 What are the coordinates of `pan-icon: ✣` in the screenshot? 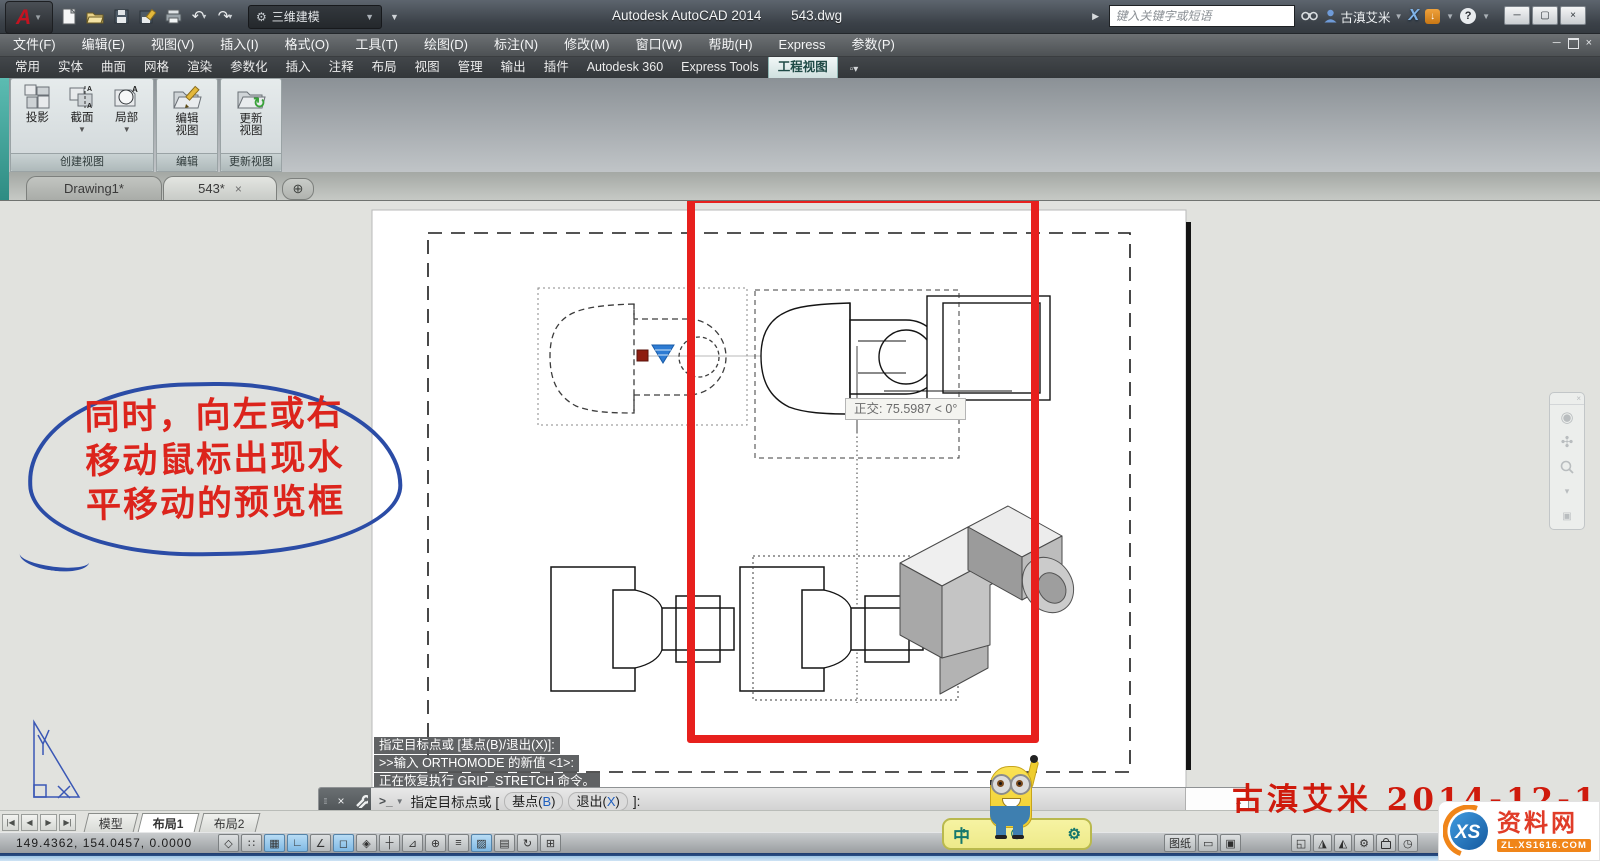 It's located at (1567, 442).